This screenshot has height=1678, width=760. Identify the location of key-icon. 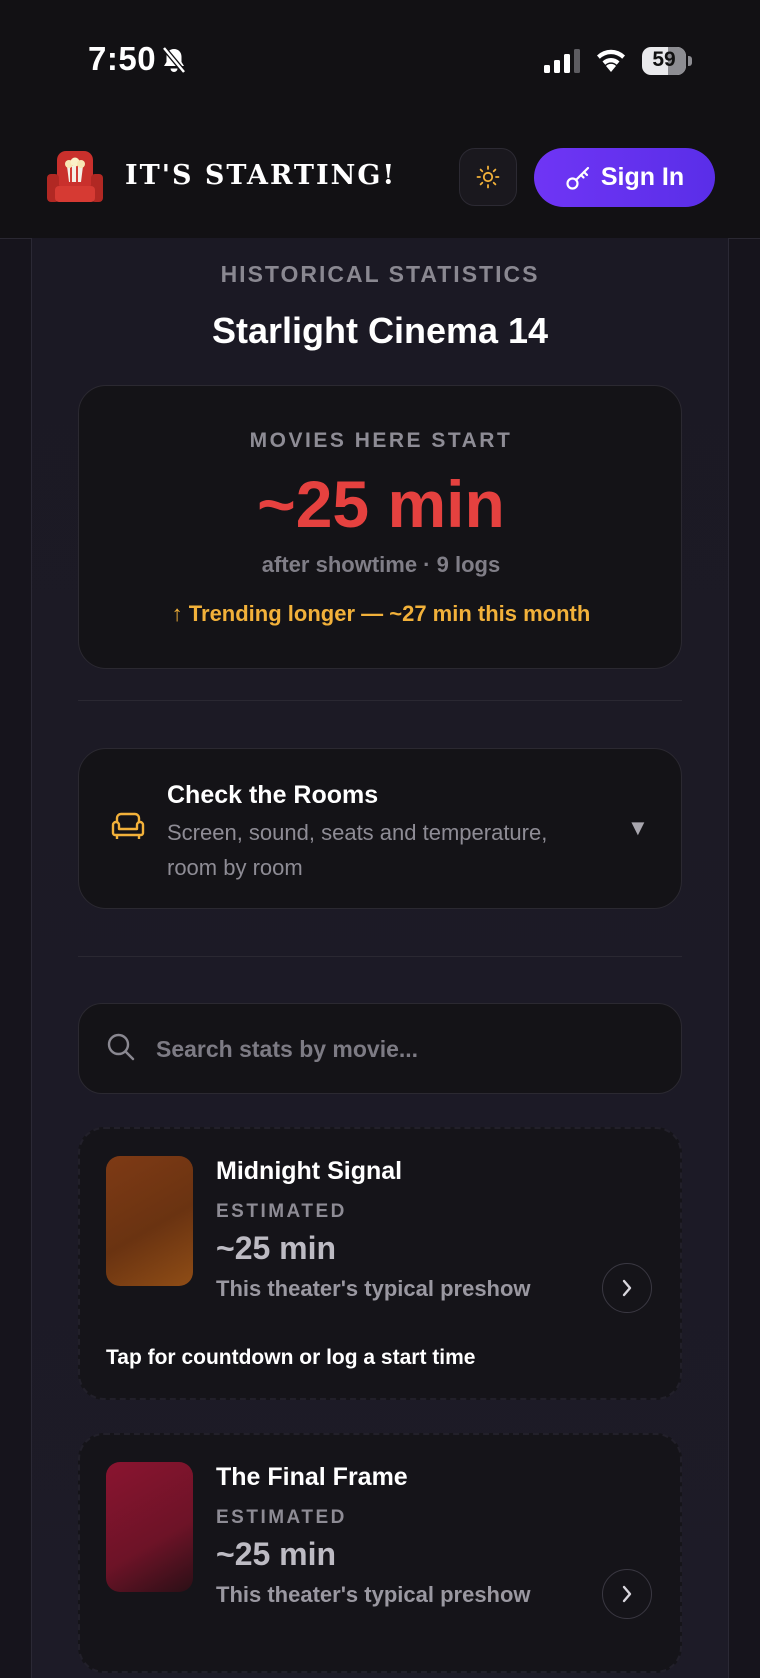
(577, 178).